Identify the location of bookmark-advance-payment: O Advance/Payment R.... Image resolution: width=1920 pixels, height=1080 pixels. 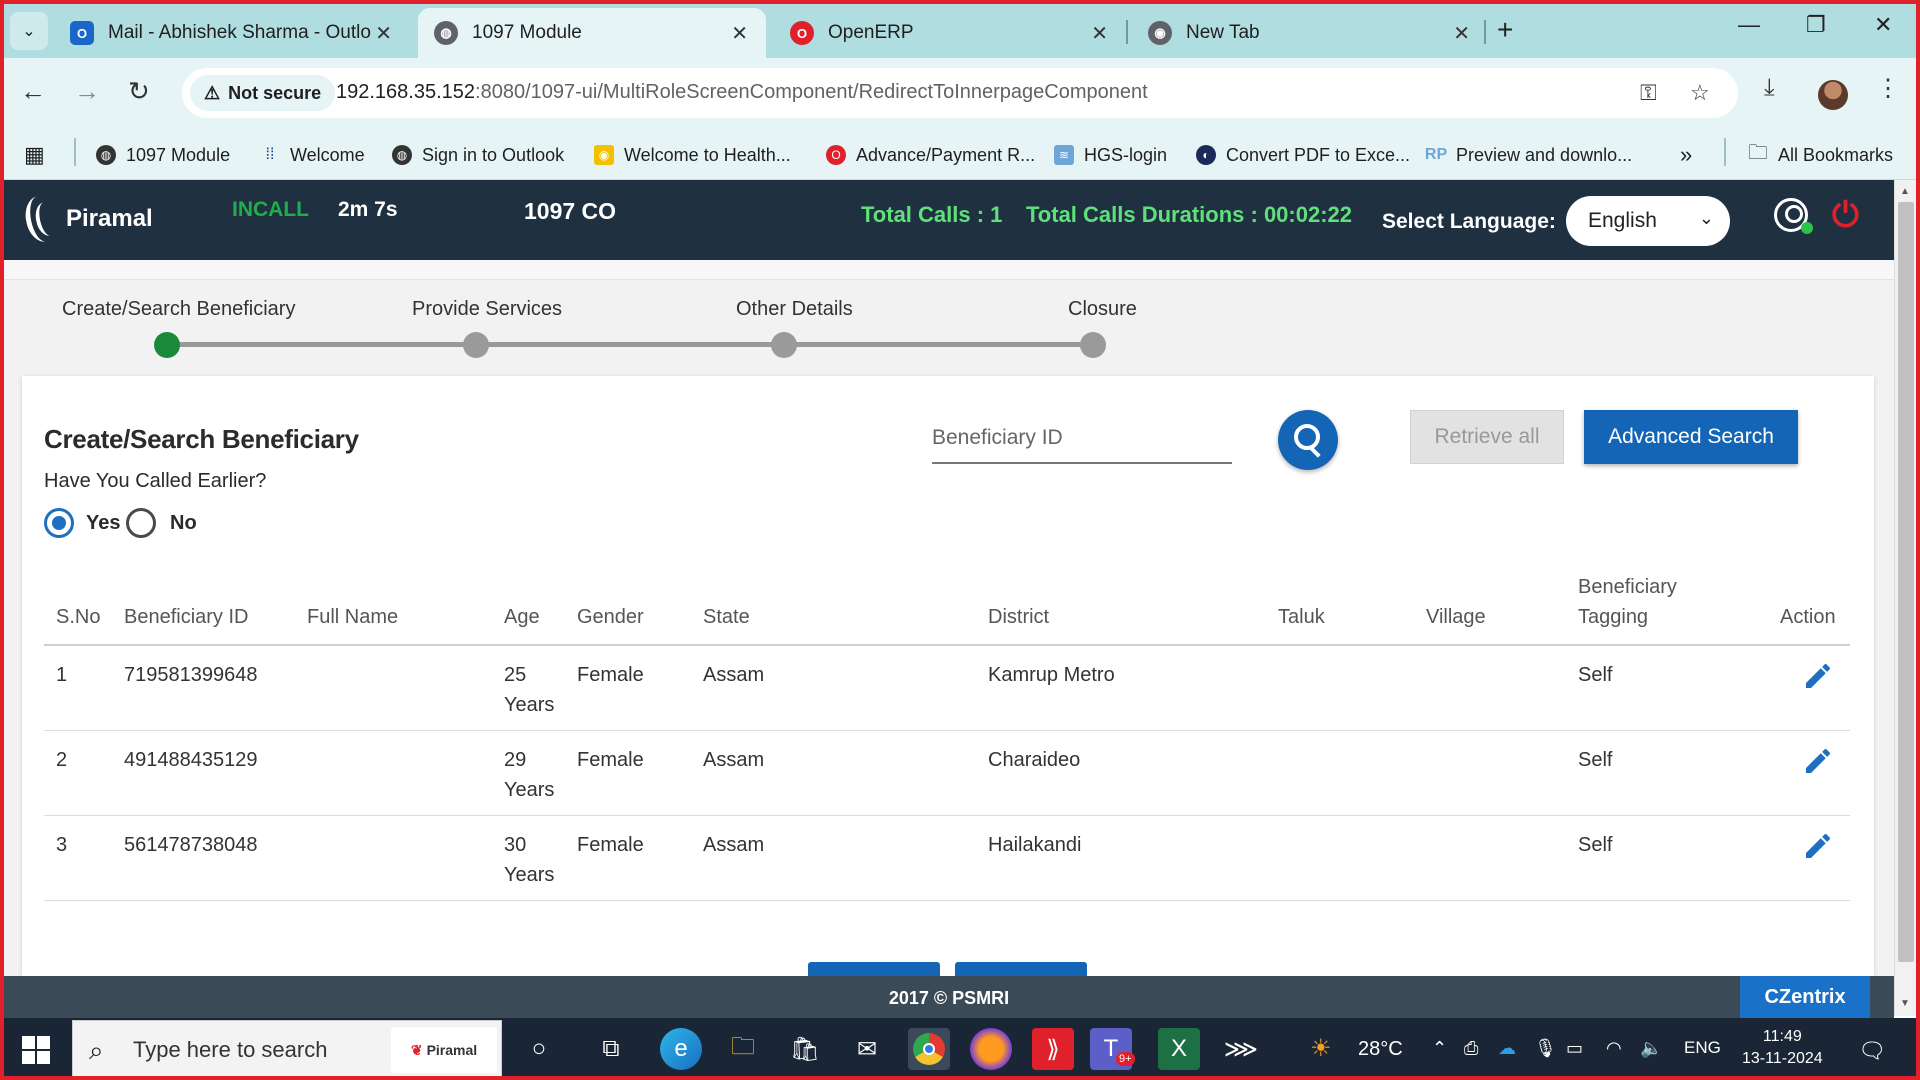
(930, 155).